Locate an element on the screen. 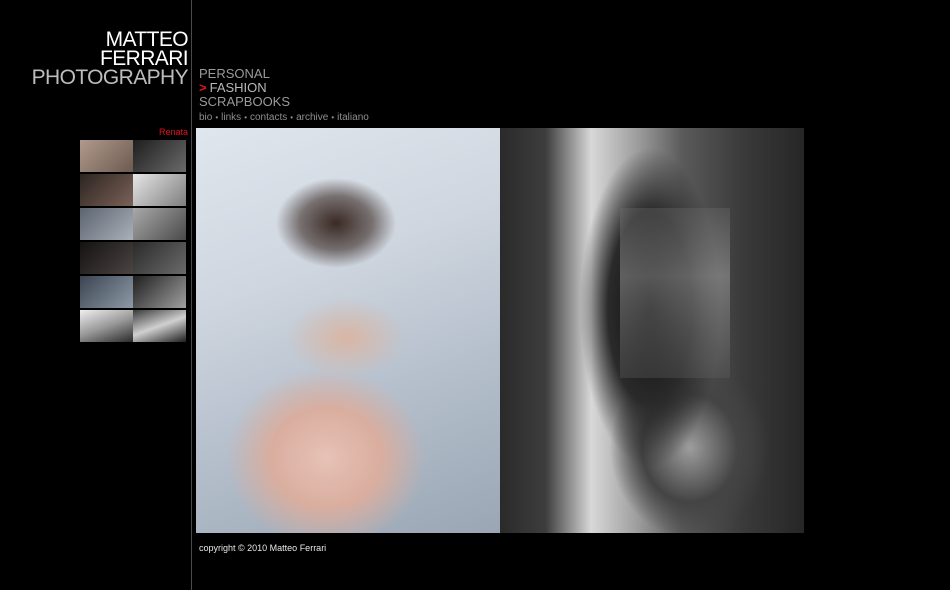 The height and width of the screenshot is (590, 950). logo-line-3: PHOTOGRAPHY is located at coordinates (110, 77).